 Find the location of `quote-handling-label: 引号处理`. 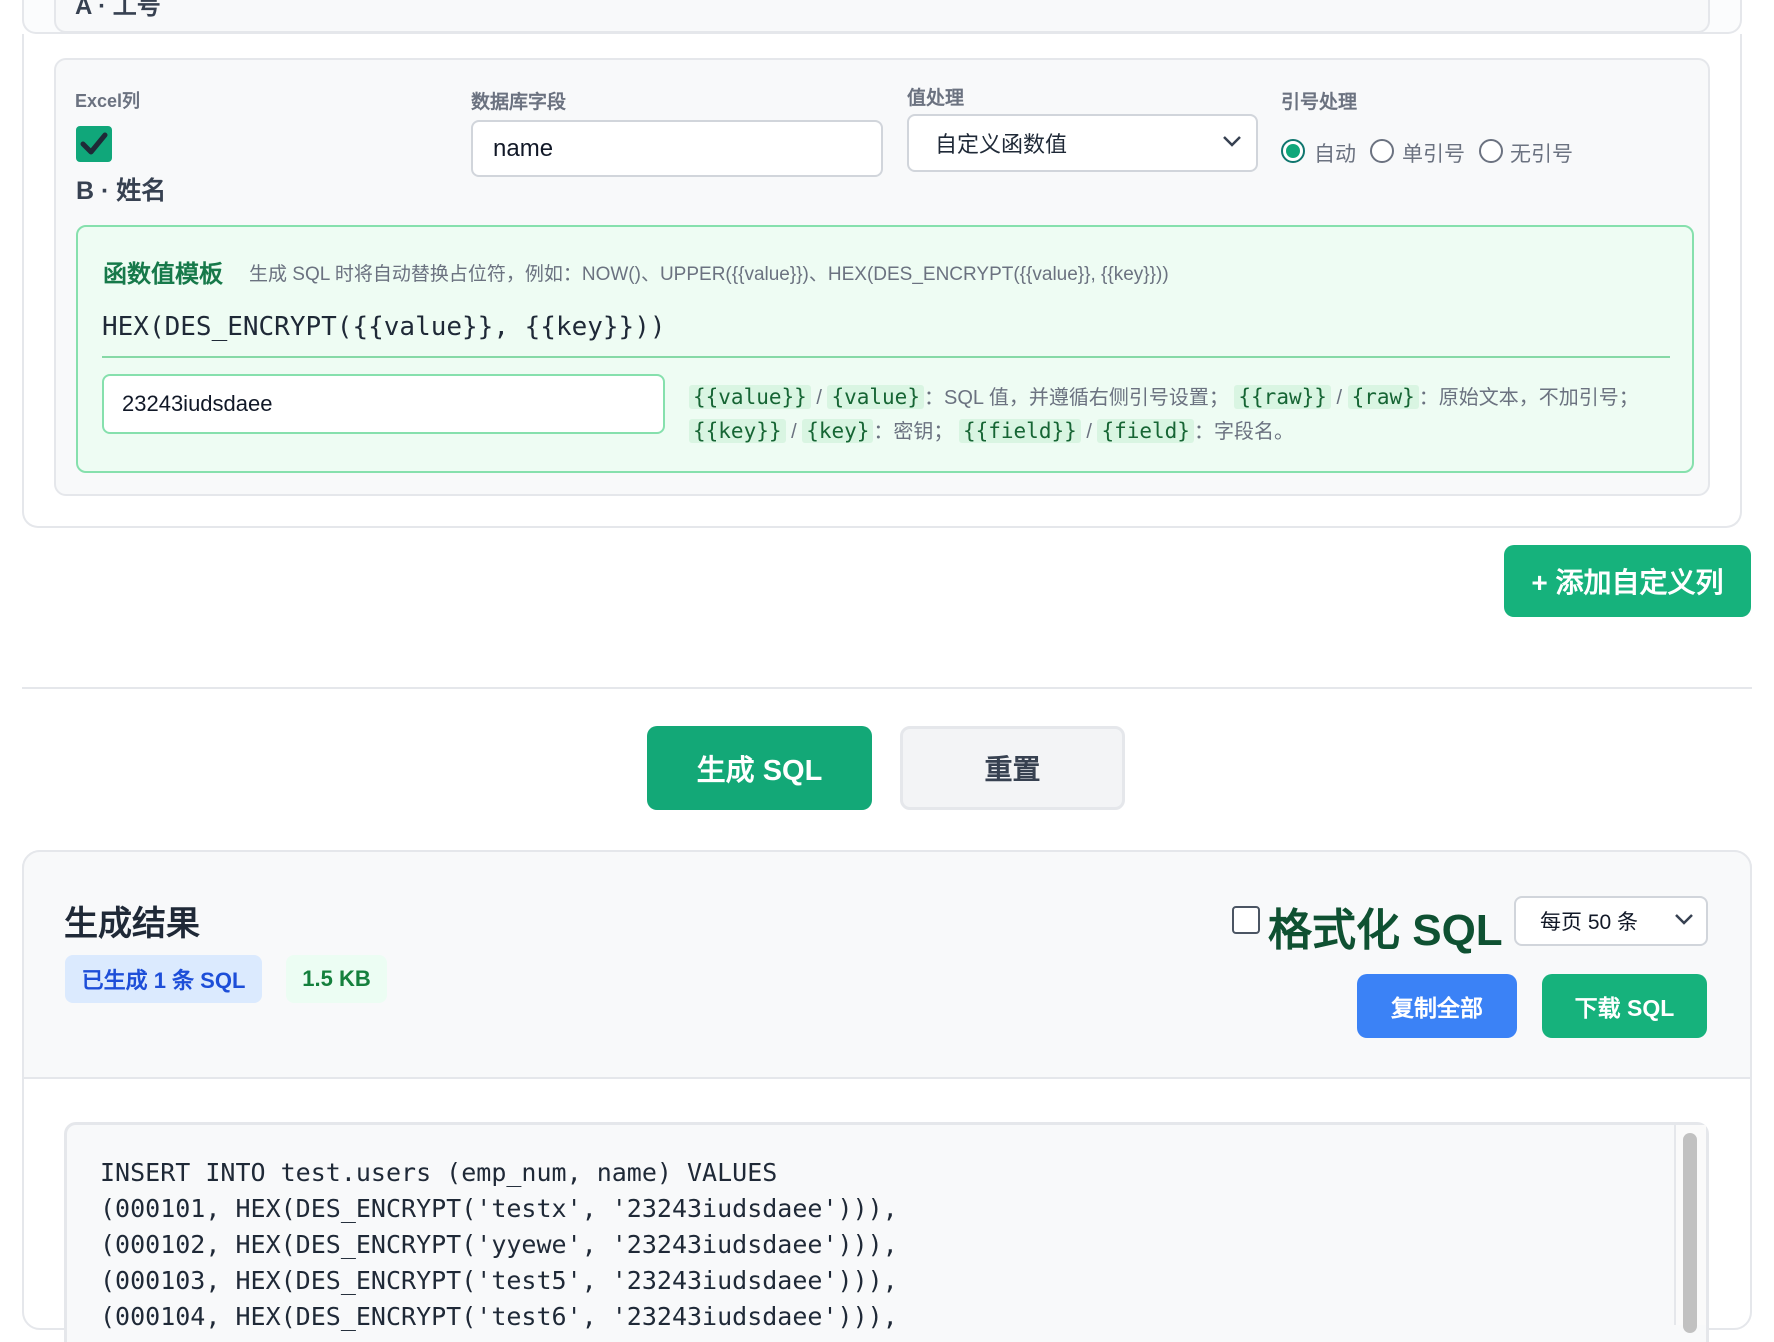

quote-handling-label: 引号处理 is located at coordinates (1319, 102).